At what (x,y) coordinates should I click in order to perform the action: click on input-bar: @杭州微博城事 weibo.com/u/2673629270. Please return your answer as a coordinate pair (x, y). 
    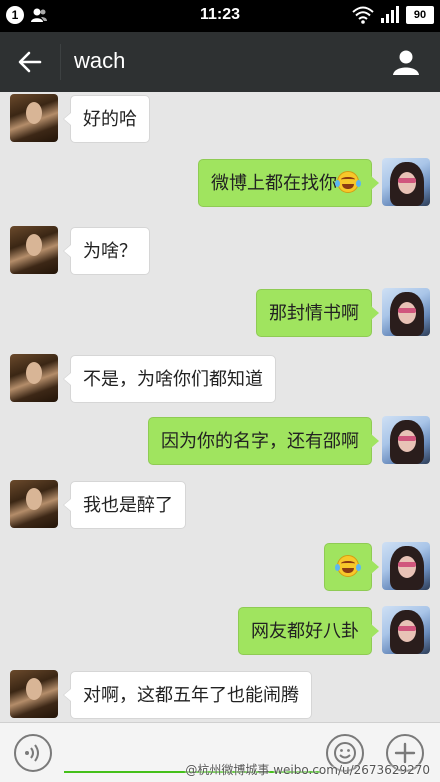
    Looking at the image, I should click on (220, 752).